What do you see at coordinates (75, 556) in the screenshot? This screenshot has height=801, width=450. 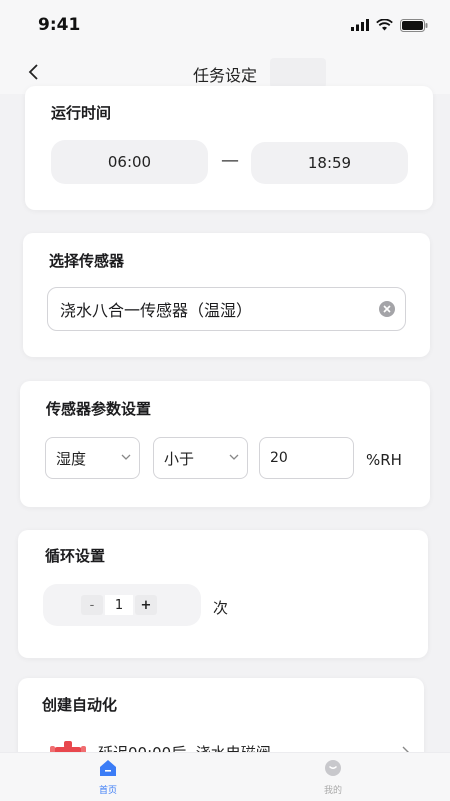 I see `loop-title: 循环设置` at bounding box center [75, 556].